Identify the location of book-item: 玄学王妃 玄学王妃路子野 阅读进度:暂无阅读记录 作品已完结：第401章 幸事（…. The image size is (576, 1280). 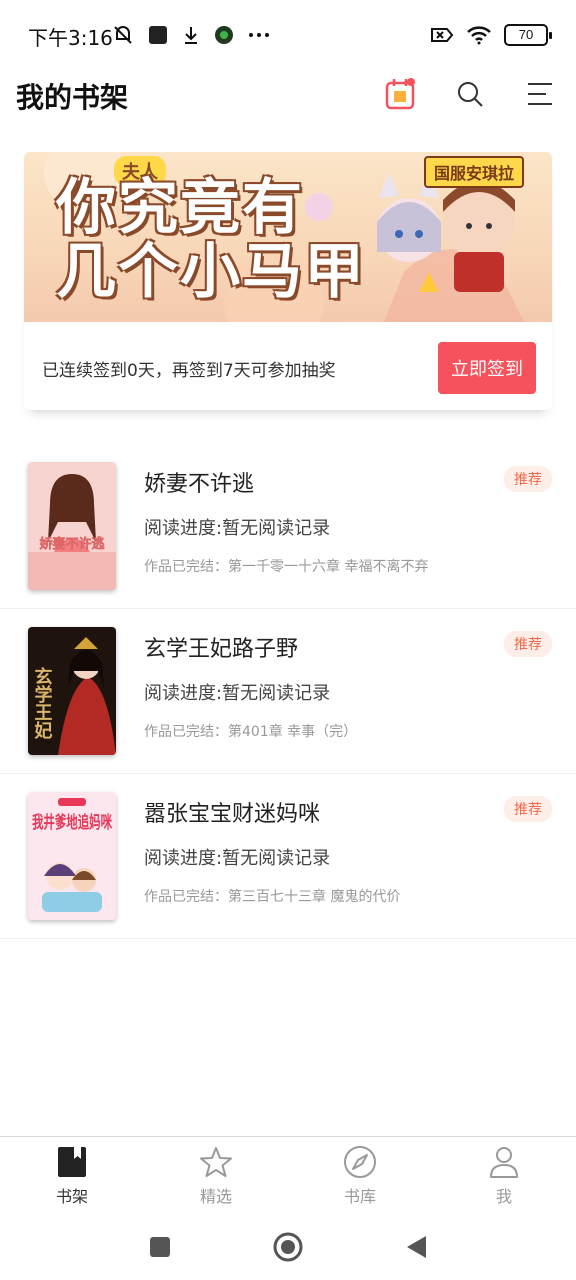
(288, 691).